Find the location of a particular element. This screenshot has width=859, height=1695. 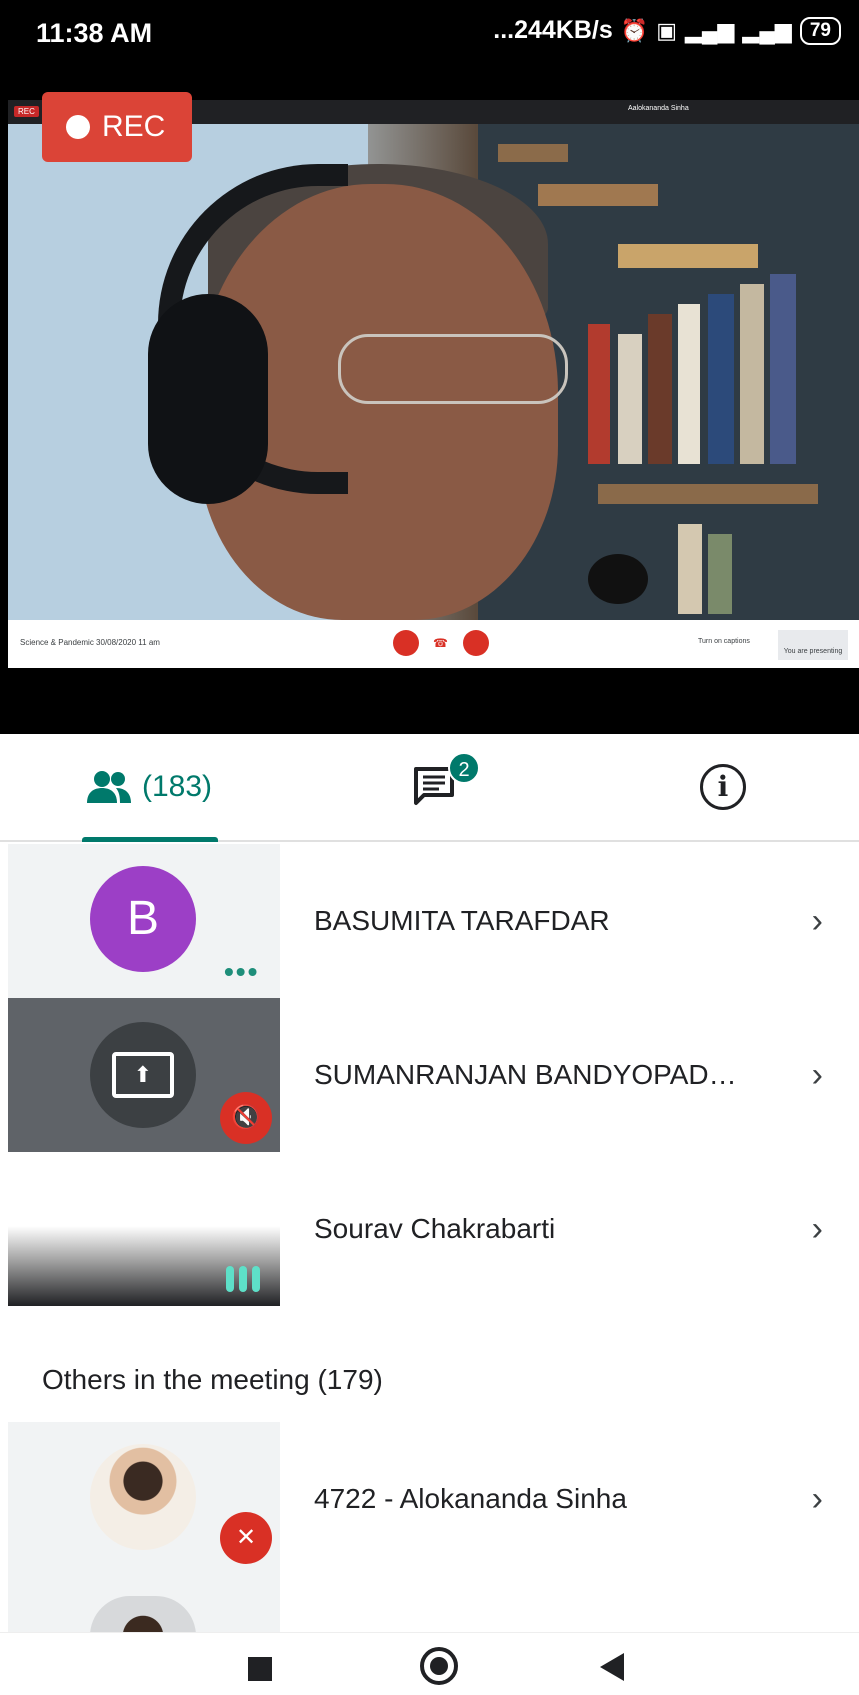

rec-label: REC is located at coordinates (134, 126).